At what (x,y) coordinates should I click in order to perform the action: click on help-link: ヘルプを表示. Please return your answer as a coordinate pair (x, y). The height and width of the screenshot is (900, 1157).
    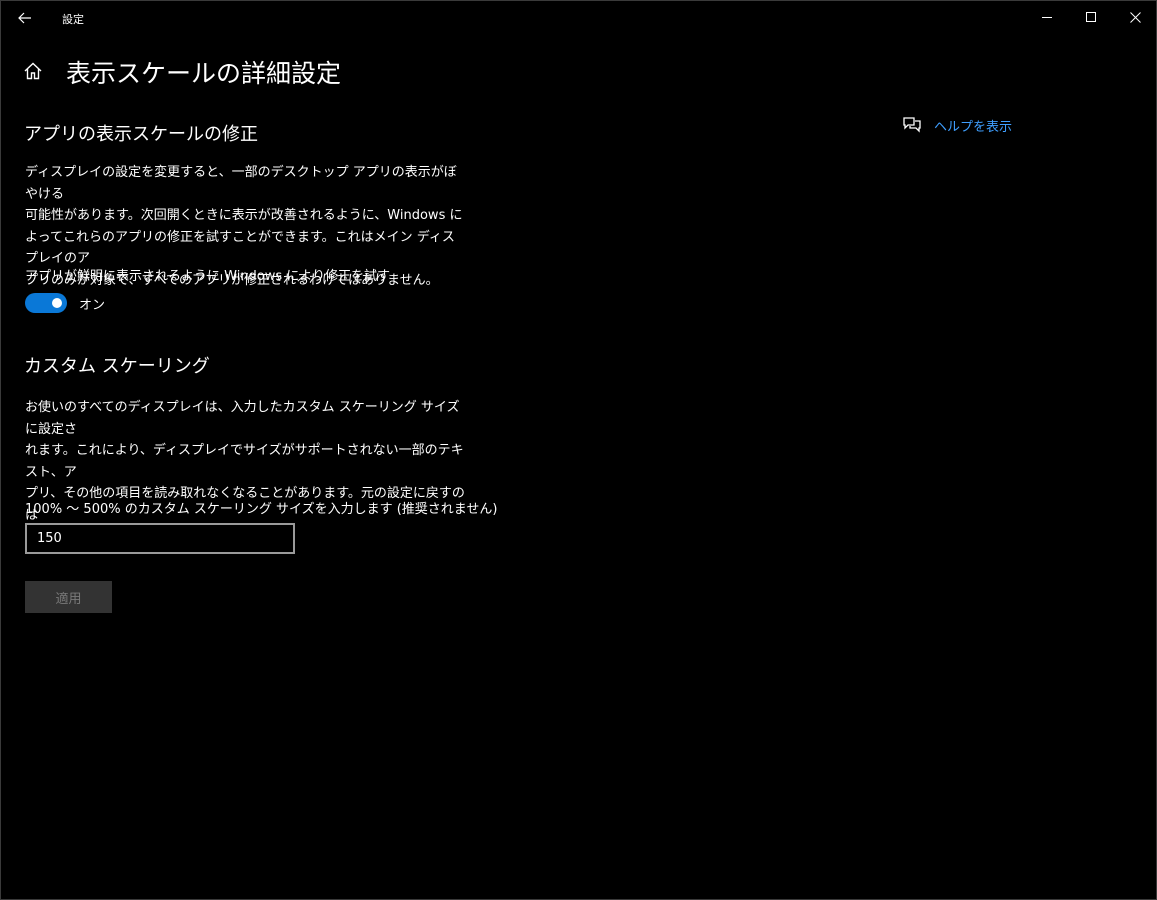
    Looking at the image, I should click on (957, 125).